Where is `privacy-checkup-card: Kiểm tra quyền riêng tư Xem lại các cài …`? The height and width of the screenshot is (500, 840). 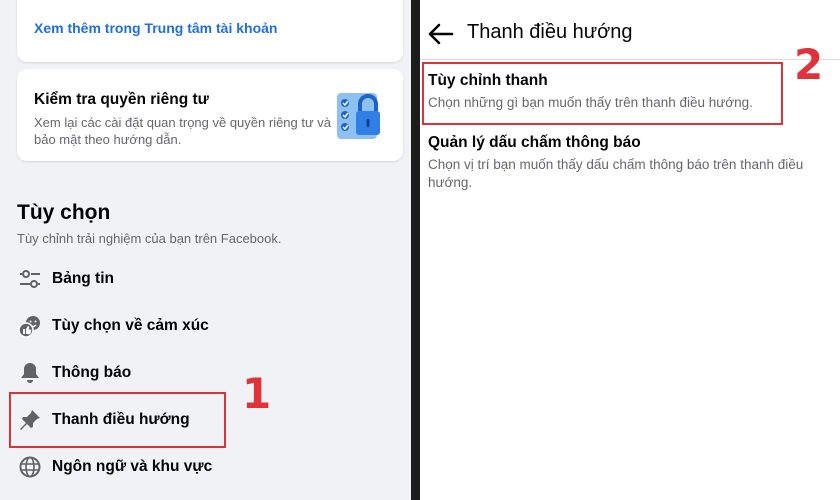 privacy-checkup-card: Kiểm tra quyền riêng tư Xem lại các cài … is located at coordinates (210, 115).